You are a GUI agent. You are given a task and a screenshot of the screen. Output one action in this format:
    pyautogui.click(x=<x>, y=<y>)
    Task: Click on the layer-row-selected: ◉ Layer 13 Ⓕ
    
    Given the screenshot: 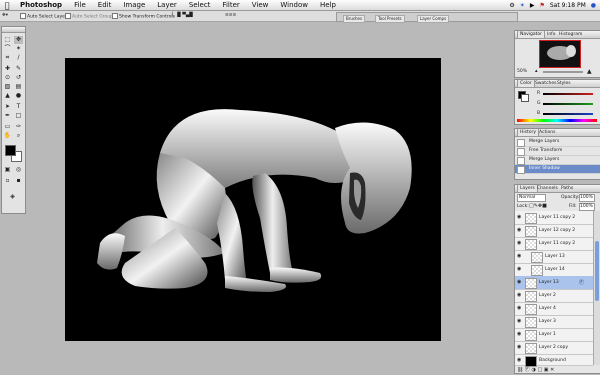 What is the action you would take?
    pyautogui.click(x=554, y=283)
    